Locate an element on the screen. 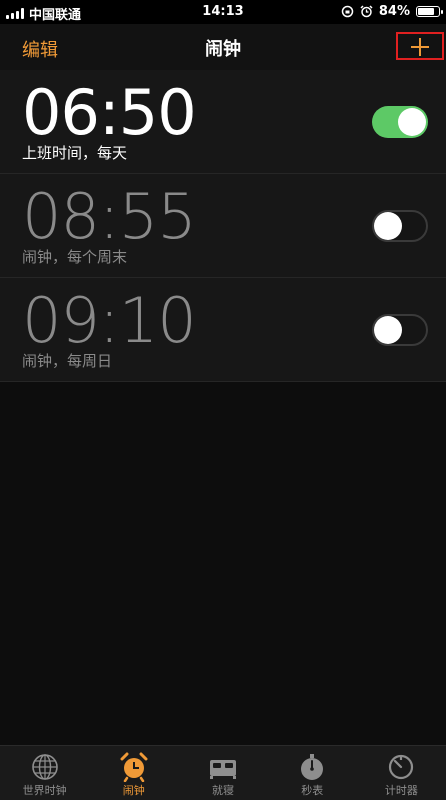 This screenshot has height=800, width=446. battery-fill is located at coordinates (426, 11).